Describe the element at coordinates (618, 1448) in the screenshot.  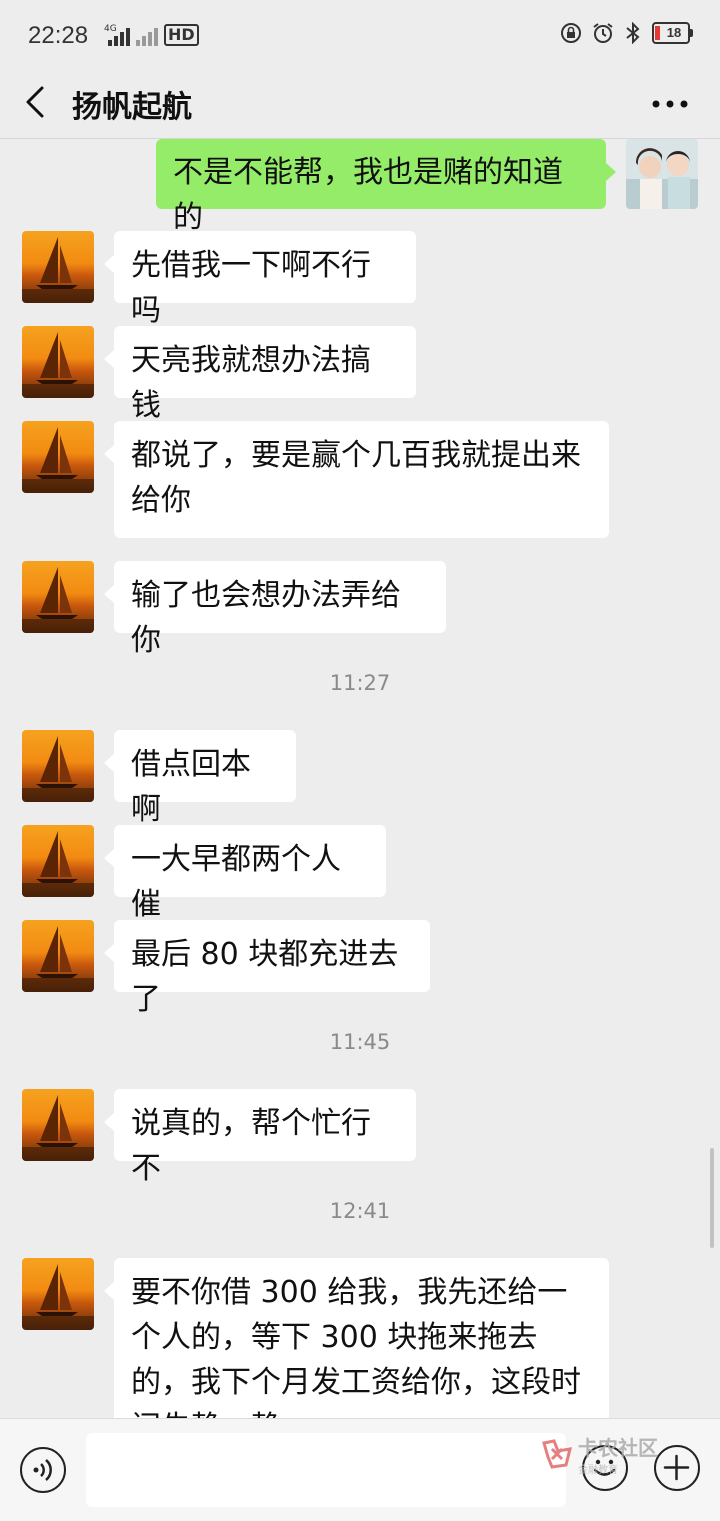
I see `watermark-text: 卡农社区` at that location.